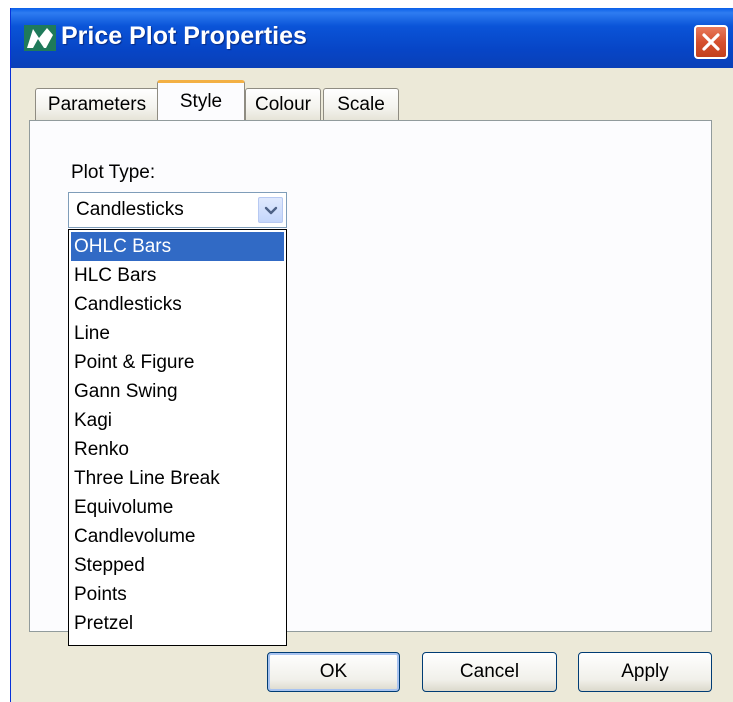 The image size is (733, 702). I want to click on tab-style: Style, so click(201, 100).